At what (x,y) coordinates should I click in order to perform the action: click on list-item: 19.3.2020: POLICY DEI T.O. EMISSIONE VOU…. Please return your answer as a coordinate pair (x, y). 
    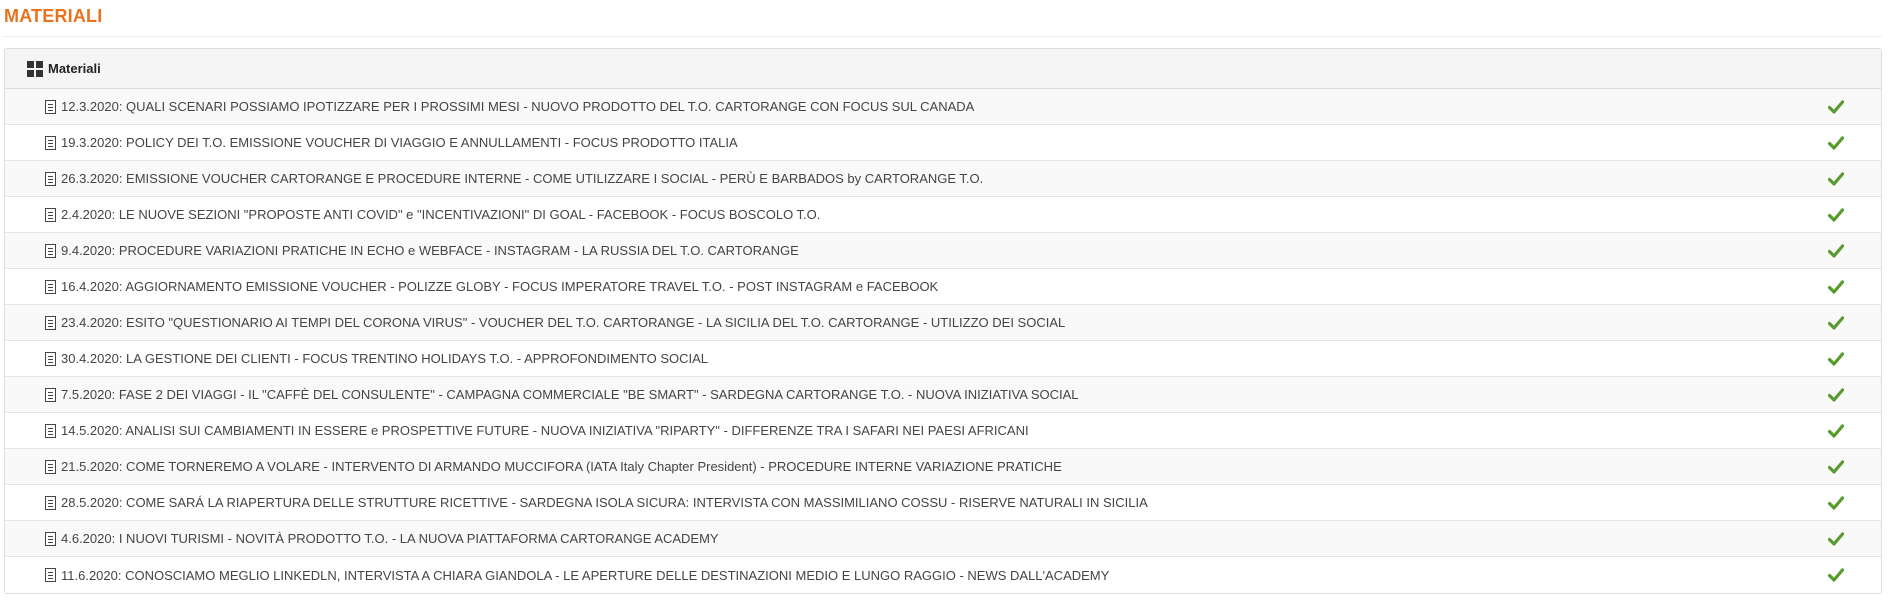
    Looking at the image, I should click on (943, 143).